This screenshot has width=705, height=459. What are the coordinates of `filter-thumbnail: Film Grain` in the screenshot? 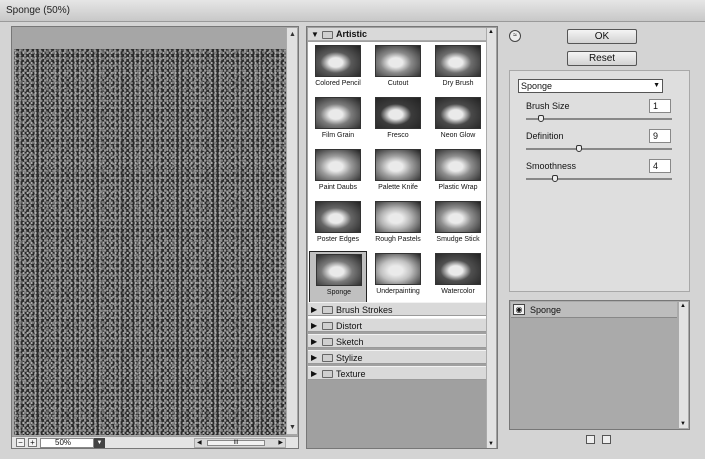 It's located at (338, 121).